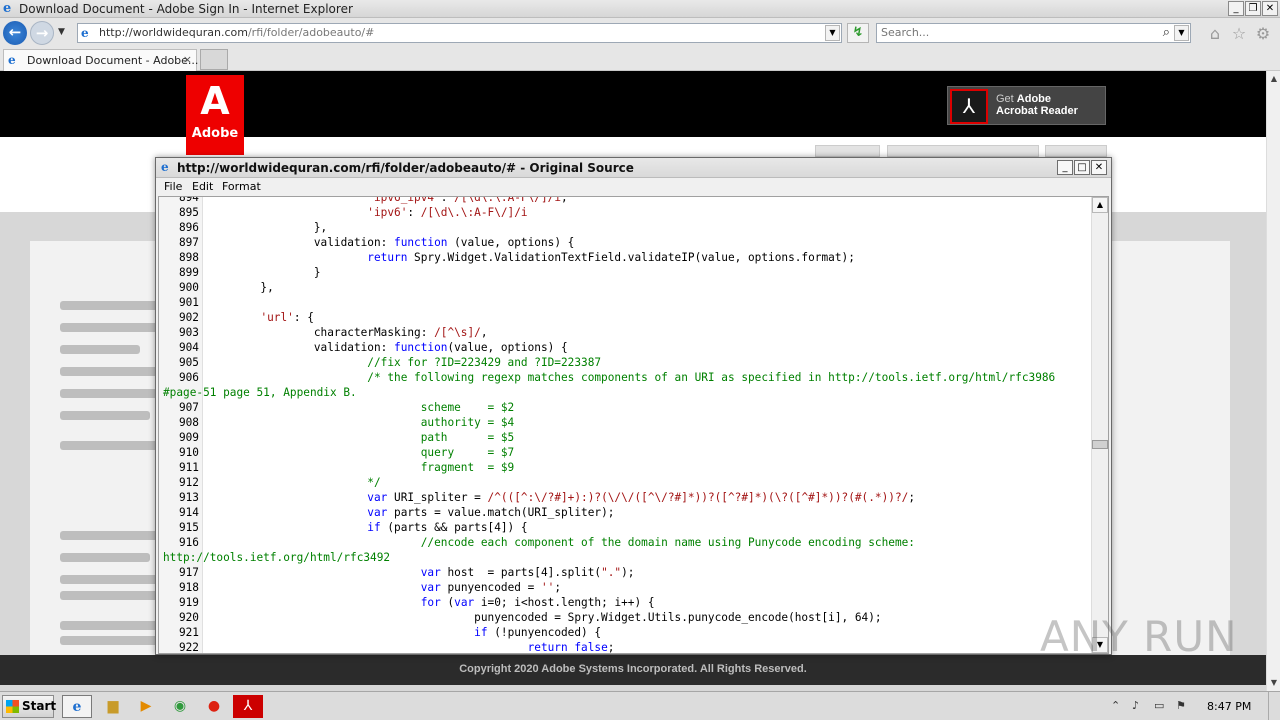 This screenshot has width=1280, height=720. I want to click on code-line: 896 },, so click(625, 227).